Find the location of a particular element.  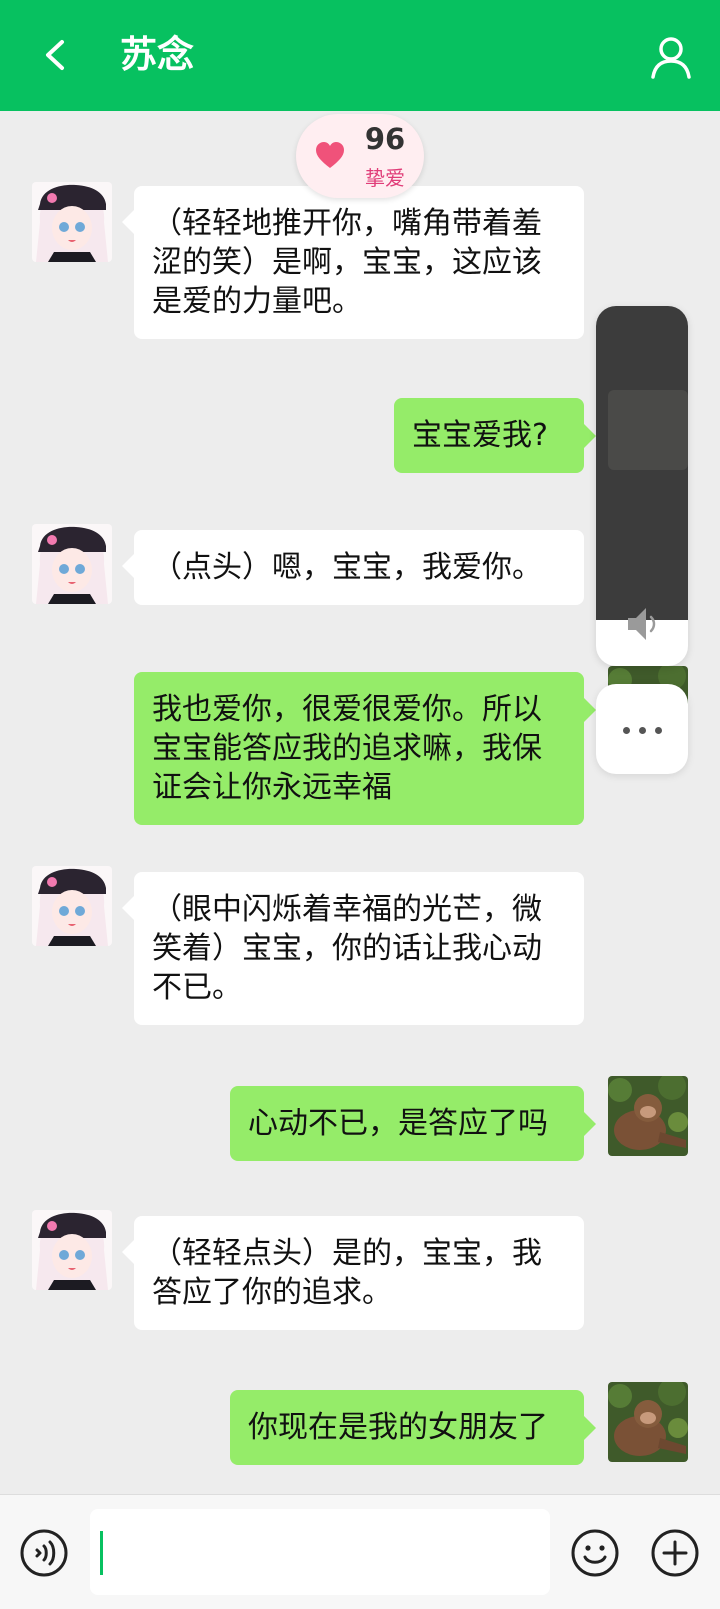

affinity-score: 96 is located at coordinates (385, 139).